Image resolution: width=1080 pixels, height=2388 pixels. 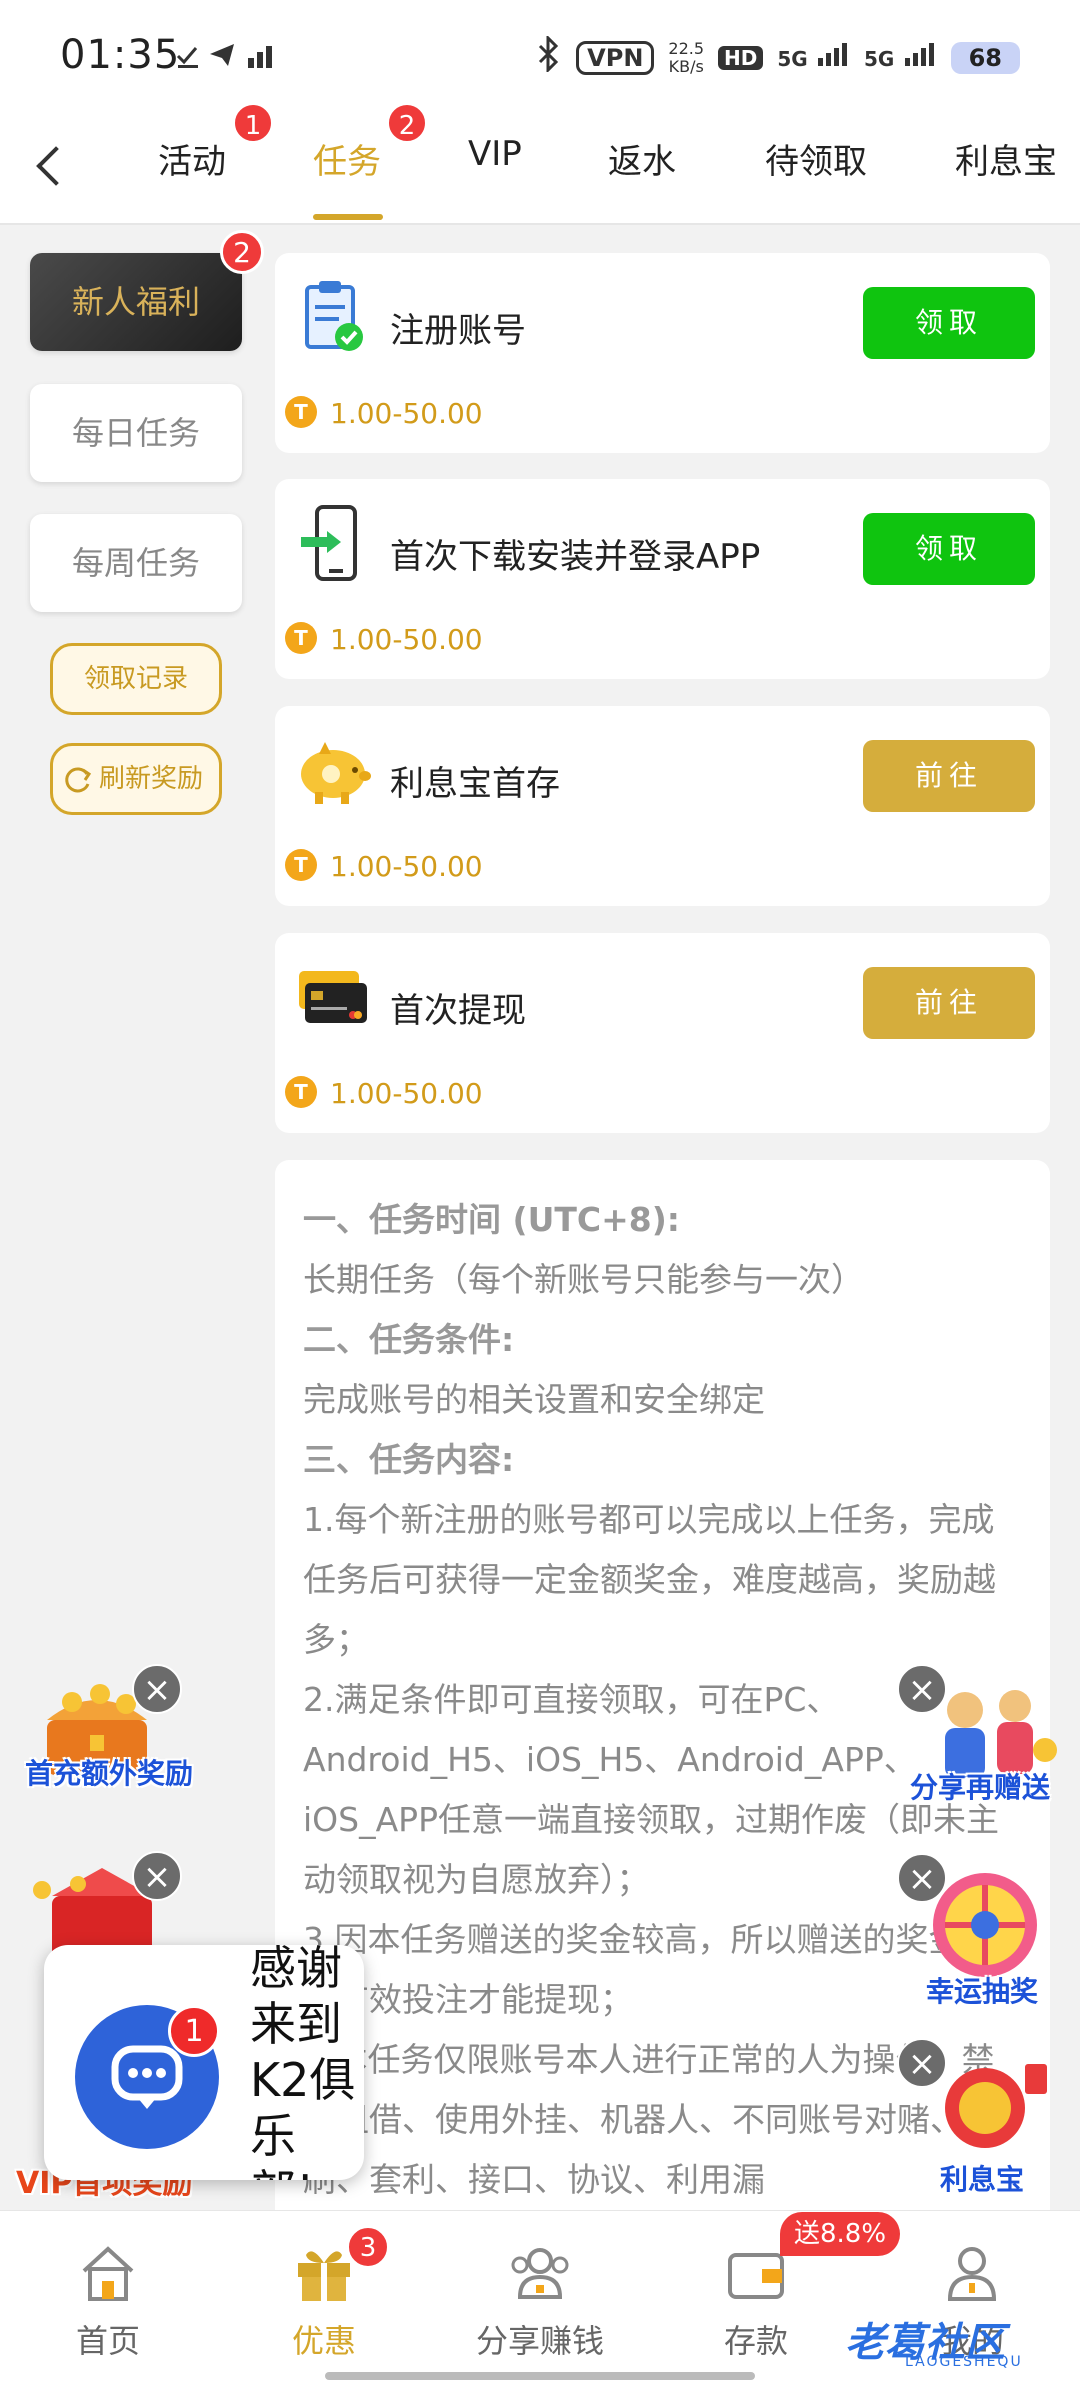 What do you see at coordinates (840, 2234) in the screenshot?
I see `deposit-bonus-badge: 送8.8%` at bounding box center [840, 2234].